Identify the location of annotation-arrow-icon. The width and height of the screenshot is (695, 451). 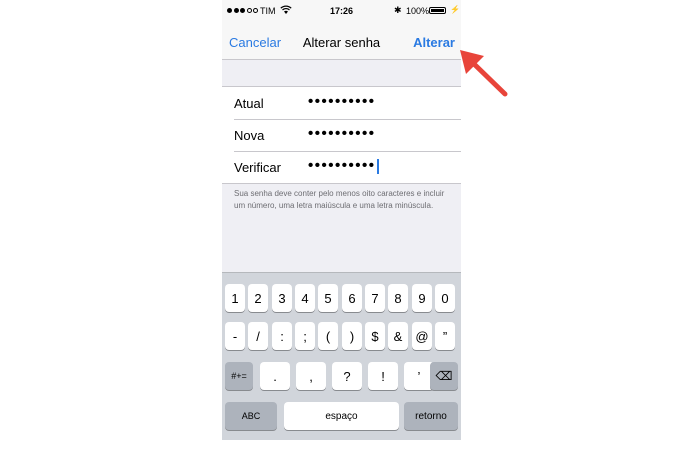
(484, 73).